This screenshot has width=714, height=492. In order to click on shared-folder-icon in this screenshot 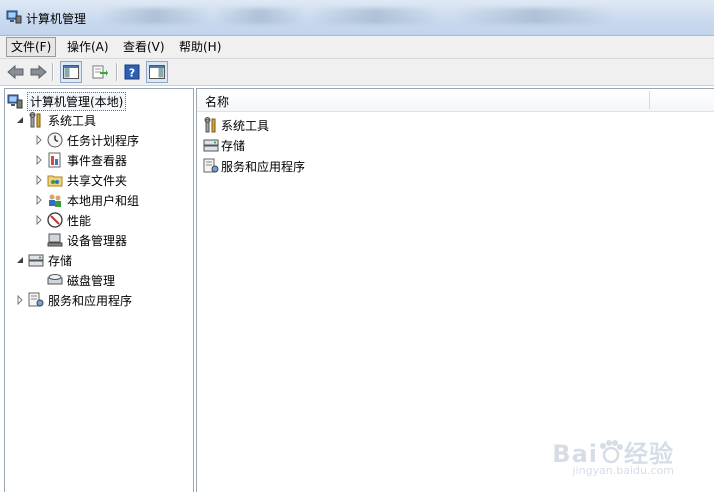, I will do `click(55, 181)`.